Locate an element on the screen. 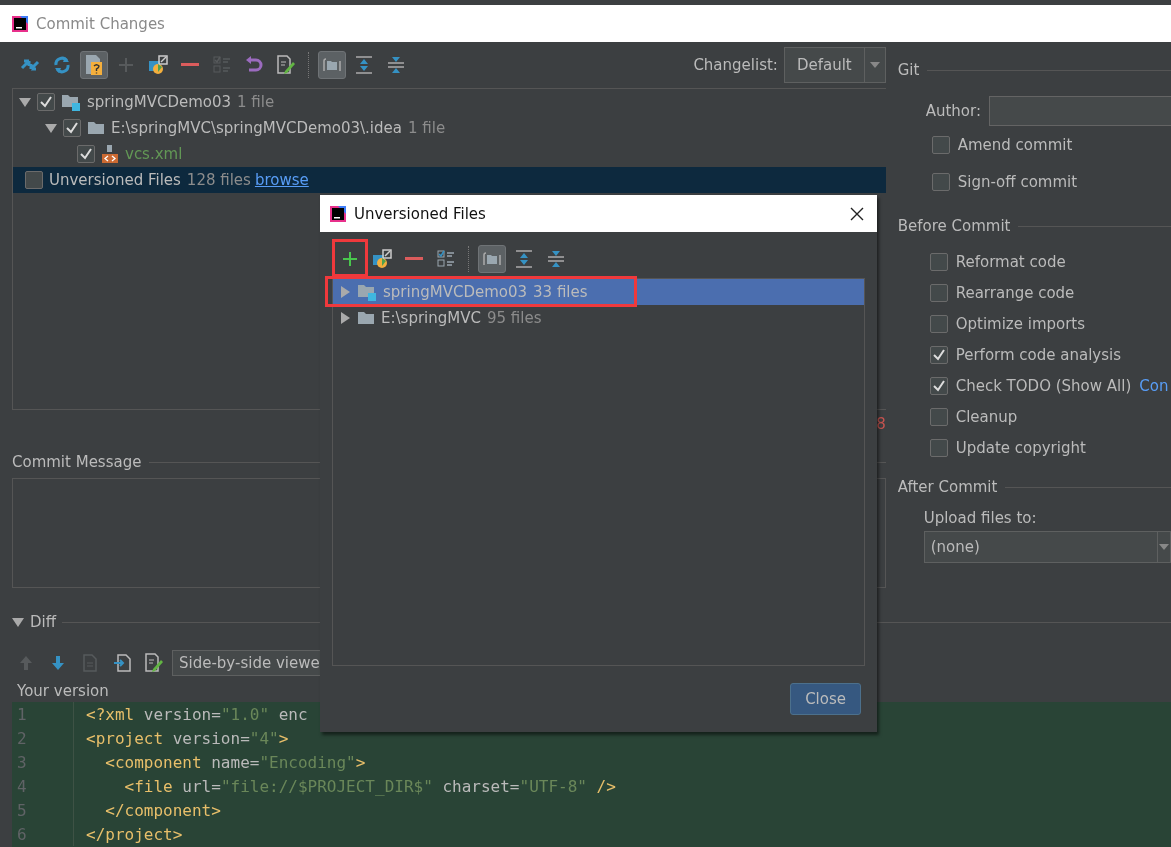 The height and width of the screenshot is (847, 1171). code-line: </component> is located at coordinates (162, 810).